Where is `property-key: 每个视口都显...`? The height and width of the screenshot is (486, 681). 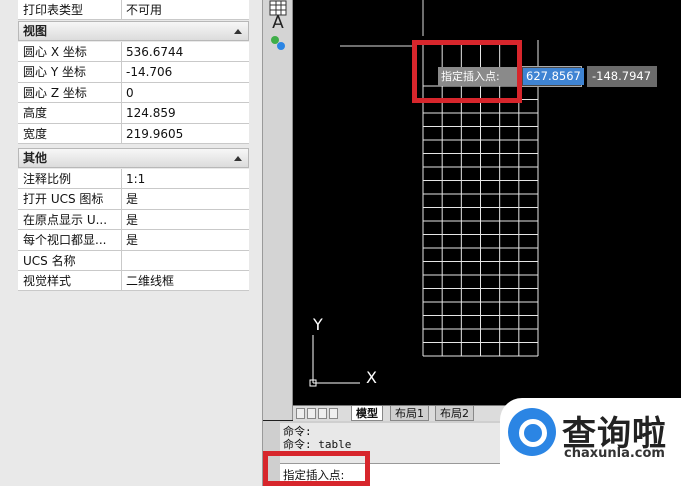 property-key: 每个视口都显... is located at coordinates (70, 240).